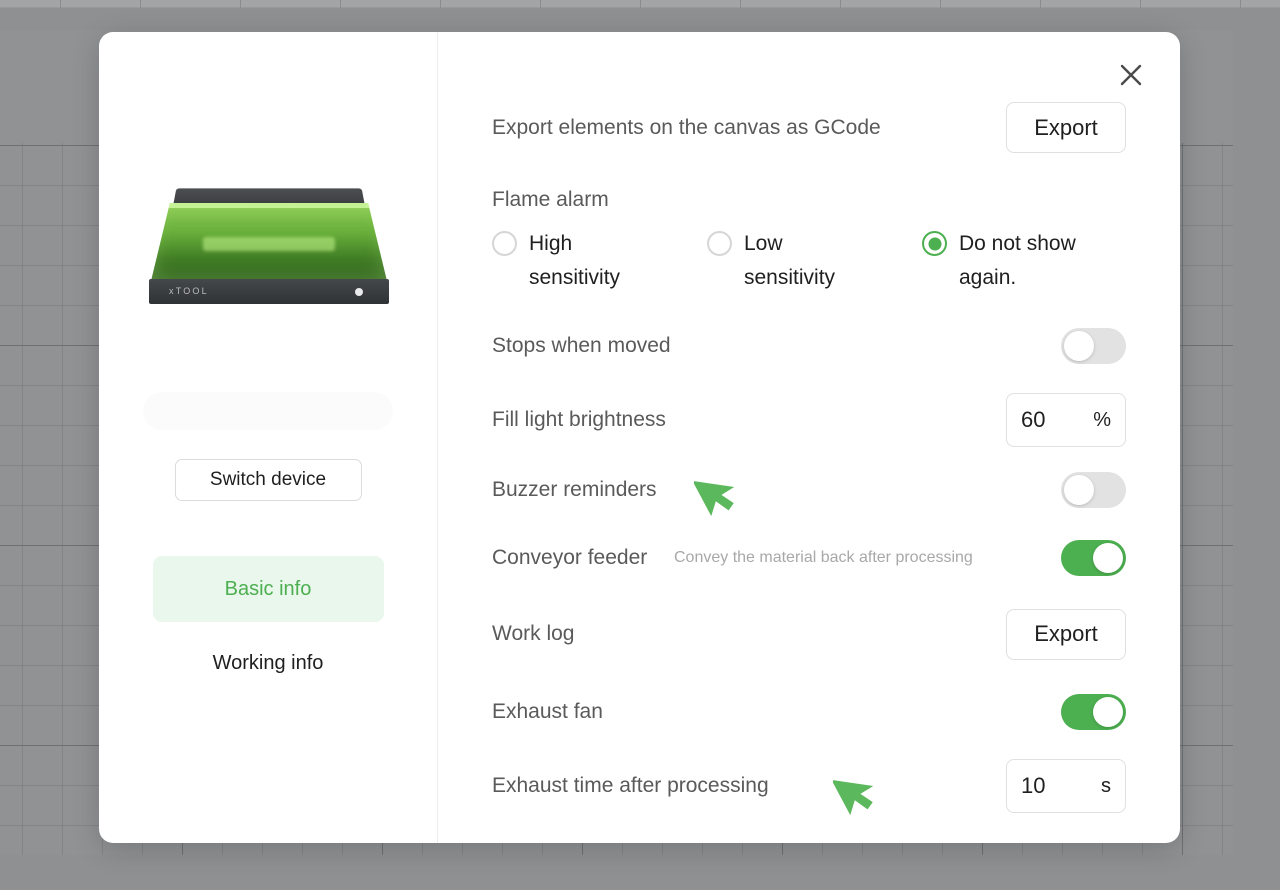  Describe the element at coordinates (579, 420) in the screenshot. I see `fill-light-brightness-label: Fill light brightness` at that location.